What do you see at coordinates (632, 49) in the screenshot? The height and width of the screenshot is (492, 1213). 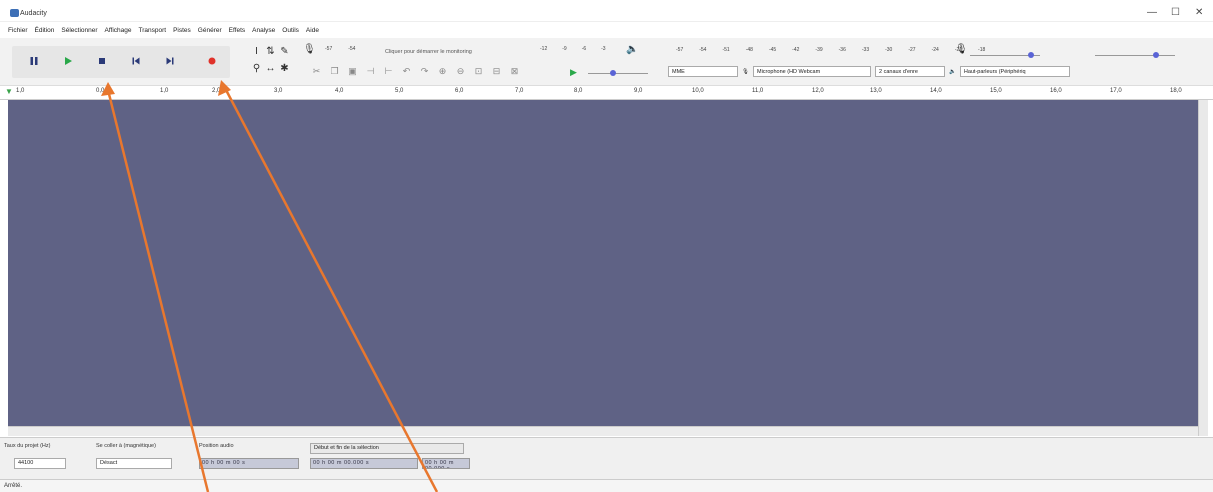 I see `playback-meter-speaker-icon: 🔈` at bounding box center [632, 49].